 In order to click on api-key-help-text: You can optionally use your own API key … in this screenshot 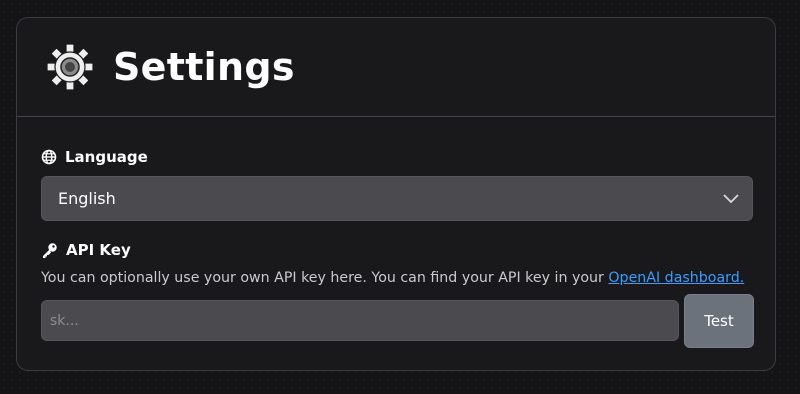, I will do `click(392, 278)`.